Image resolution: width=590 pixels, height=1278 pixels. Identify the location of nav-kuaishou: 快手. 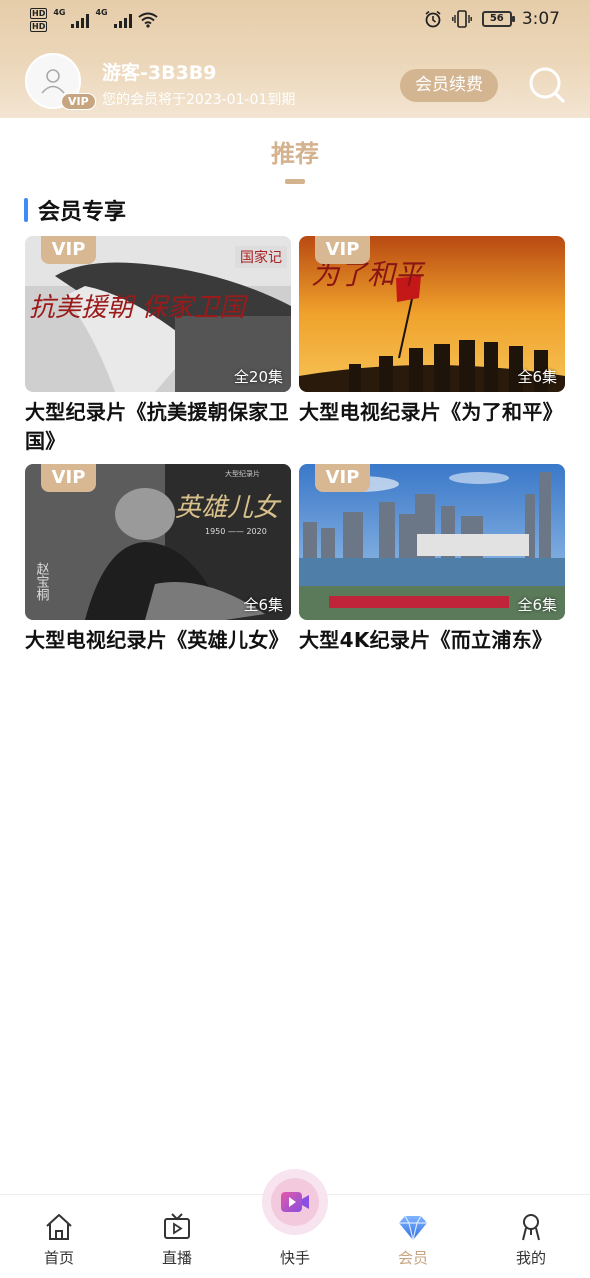
(295, 1223).